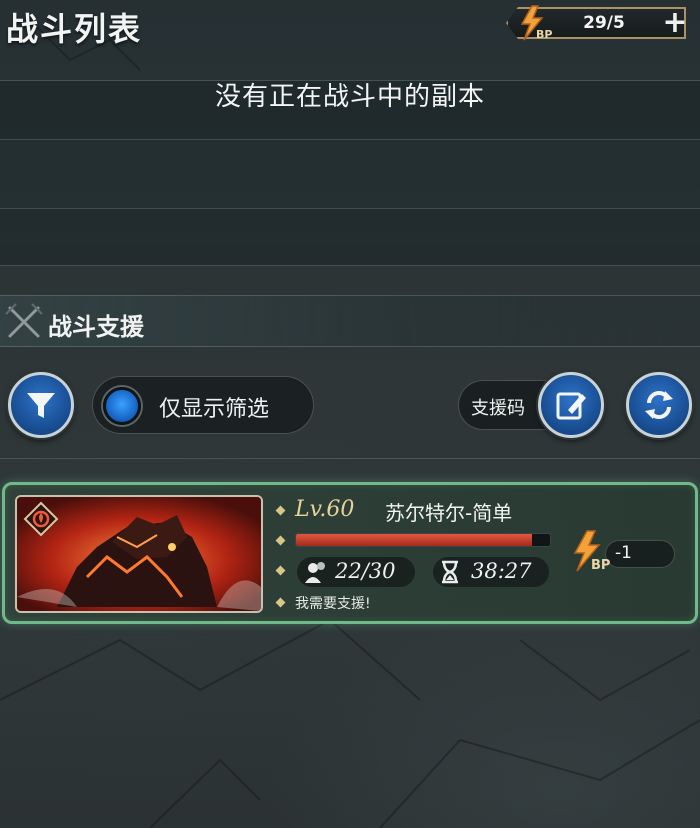  I want to click on filter-only-toggle: 仅显示筛选, so click(203, 405).